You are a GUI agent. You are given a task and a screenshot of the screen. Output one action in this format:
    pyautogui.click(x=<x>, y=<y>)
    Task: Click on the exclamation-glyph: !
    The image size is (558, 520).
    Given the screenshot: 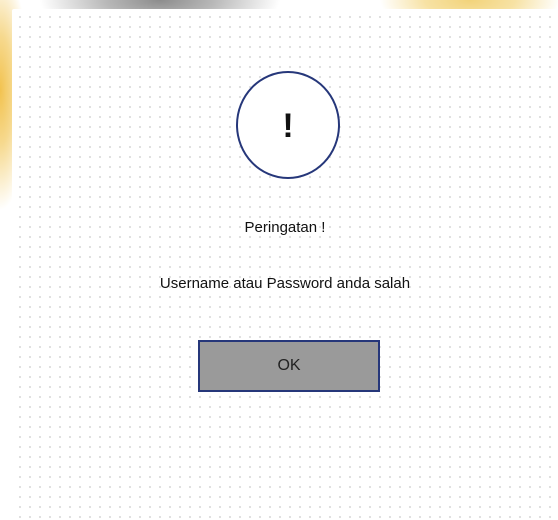 What is the action you would take?
    pyautogui.click(x=288, y=126)
    